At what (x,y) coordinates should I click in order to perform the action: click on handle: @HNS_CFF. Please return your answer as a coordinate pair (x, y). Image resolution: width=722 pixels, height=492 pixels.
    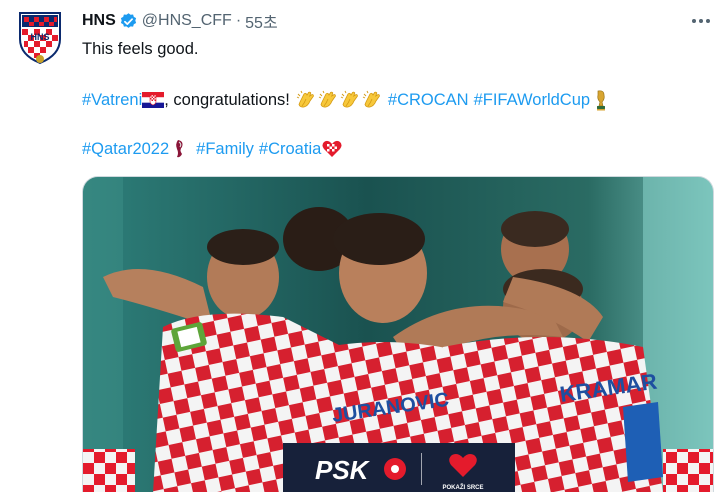
    Looking at the image, I should click on (187, 21).